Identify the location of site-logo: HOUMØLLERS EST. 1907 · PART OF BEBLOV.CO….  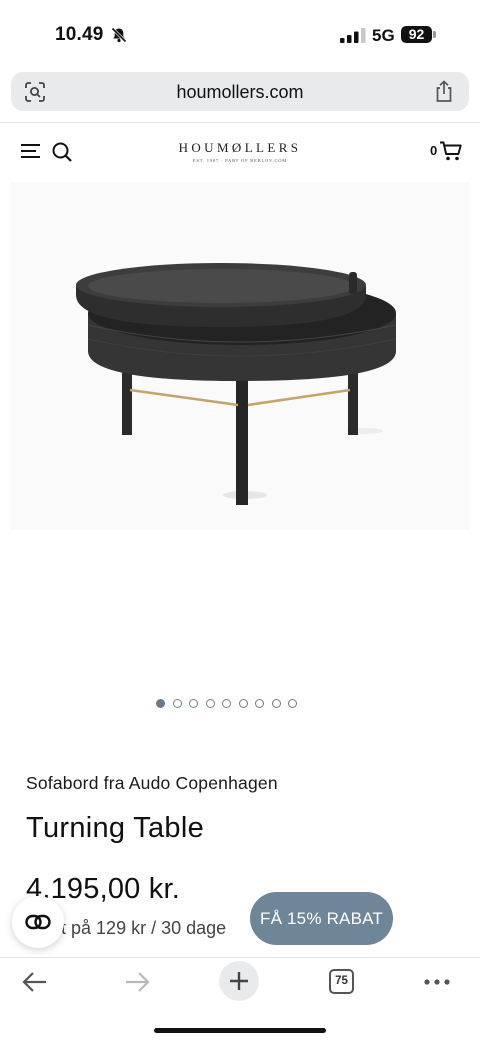
(240, 151).